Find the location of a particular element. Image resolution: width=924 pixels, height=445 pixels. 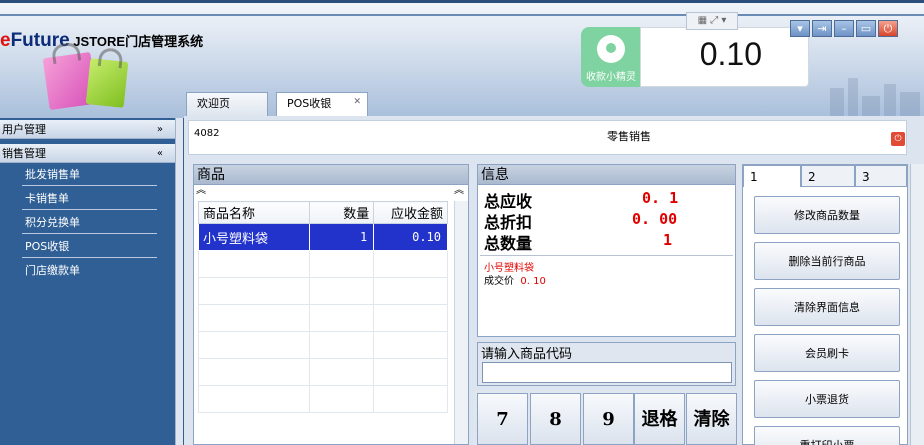

tab-3: 3 is located at coordinates (881, 176).